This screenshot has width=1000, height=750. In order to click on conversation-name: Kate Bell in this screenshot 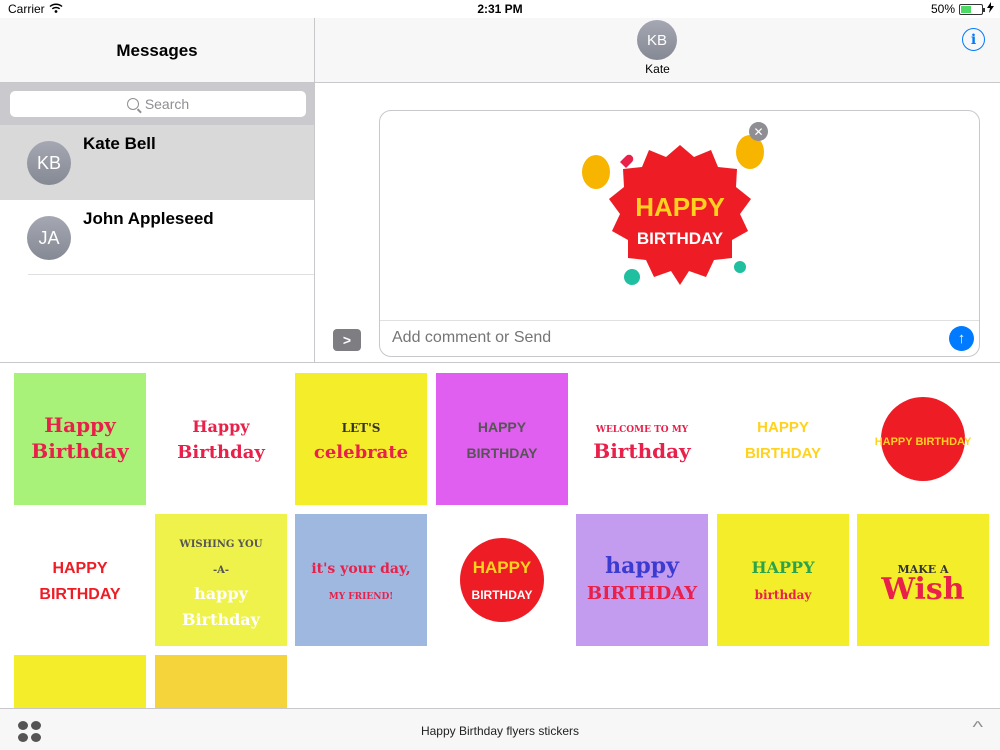, I will do `click(119, 143)`.